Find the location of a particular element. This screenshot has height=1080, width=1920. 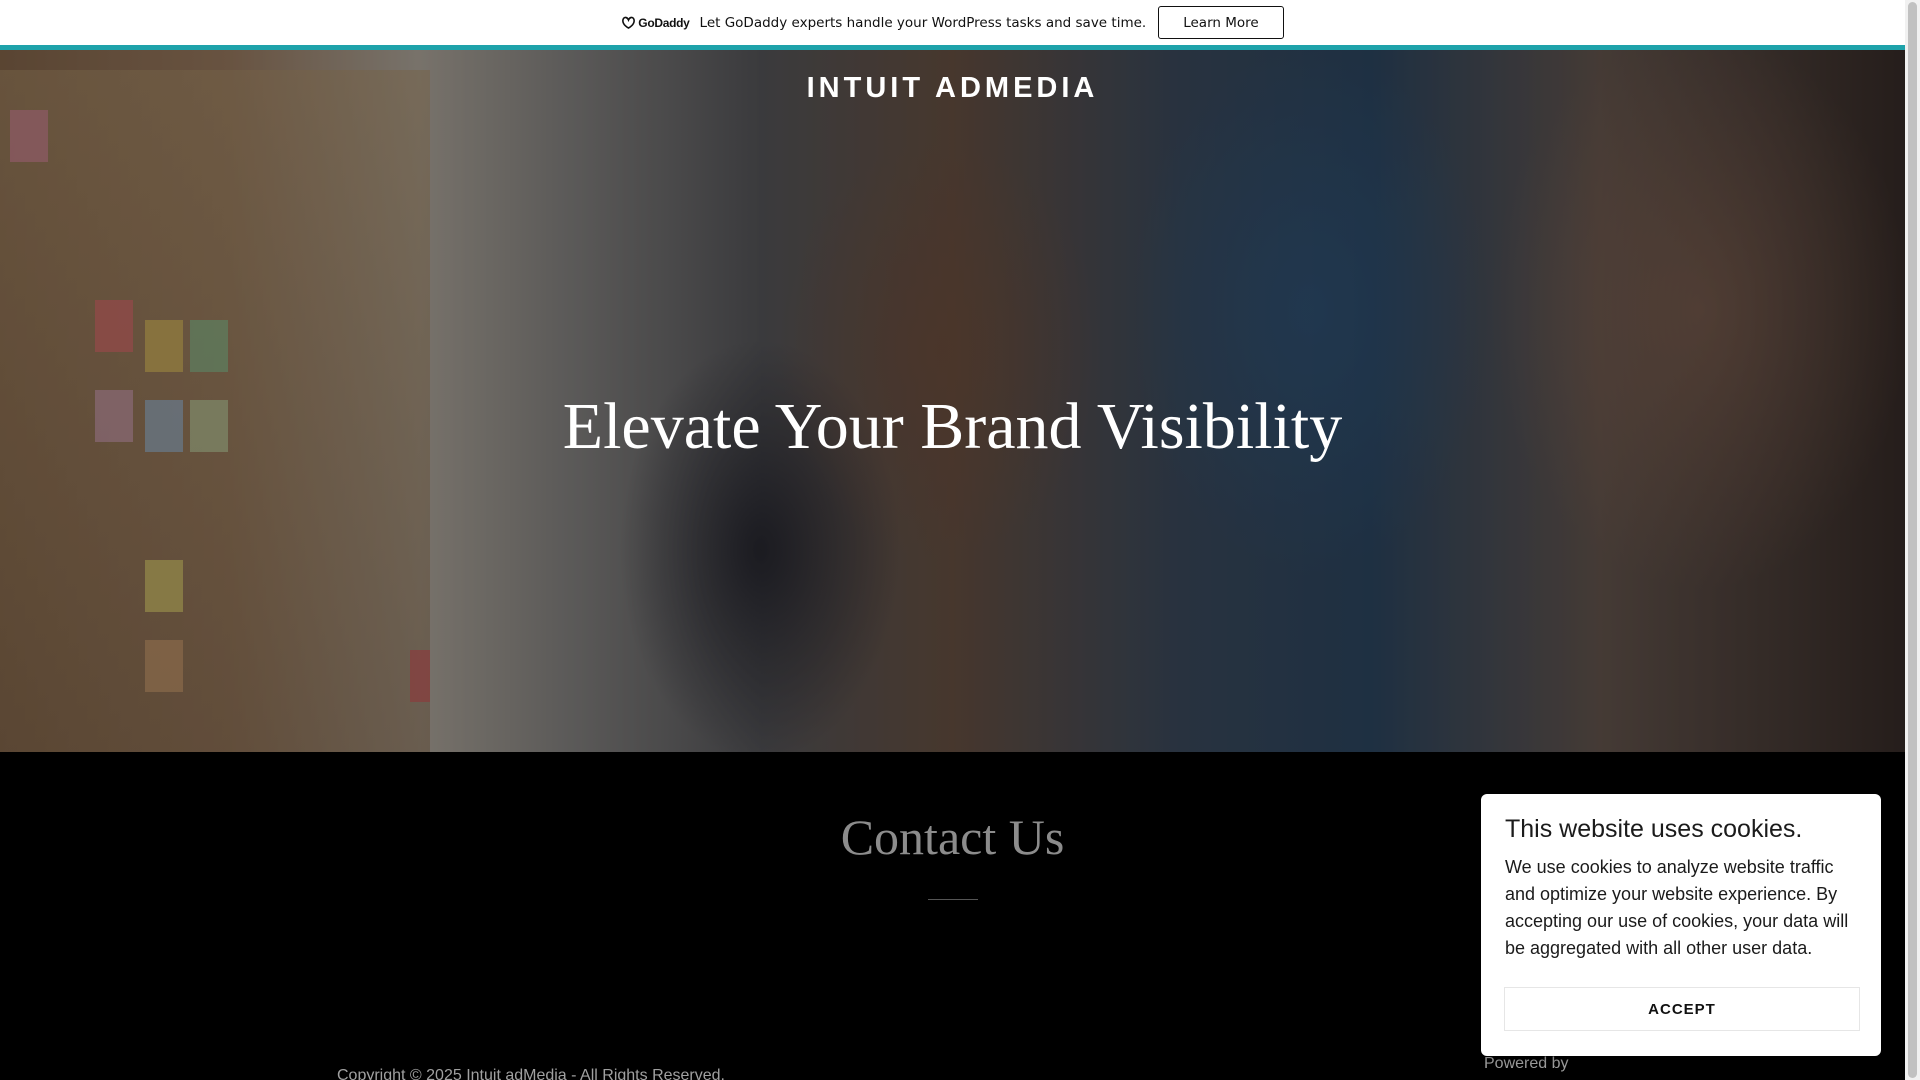

hero-heading: Elevate Your Brand Visibility is located at coordinates (952, 426).